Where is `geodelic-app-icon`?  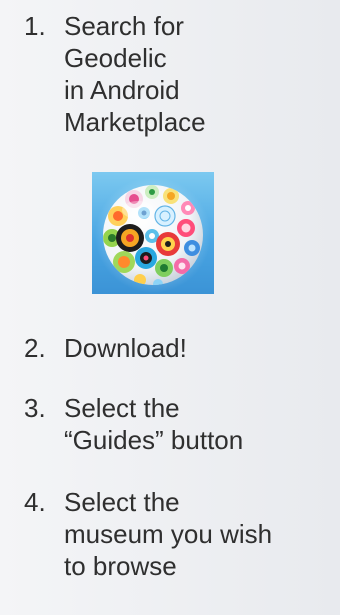
geodelic-app-icon is located at coordinates (153, 233).